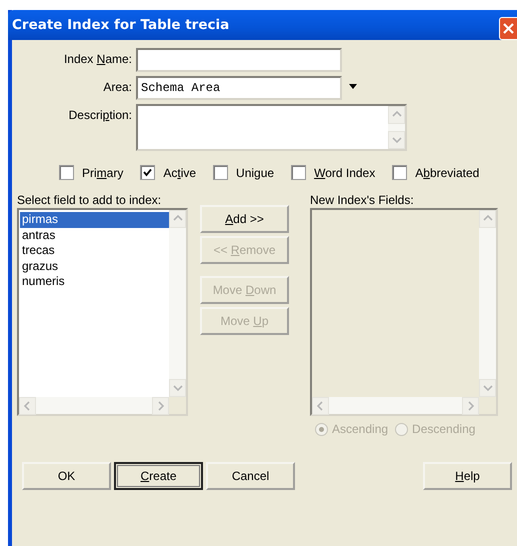 The image size is (517, 546). Describe the element at coordinates (117, 87) in the screenshot. I see `field-label: Area:` at that location.